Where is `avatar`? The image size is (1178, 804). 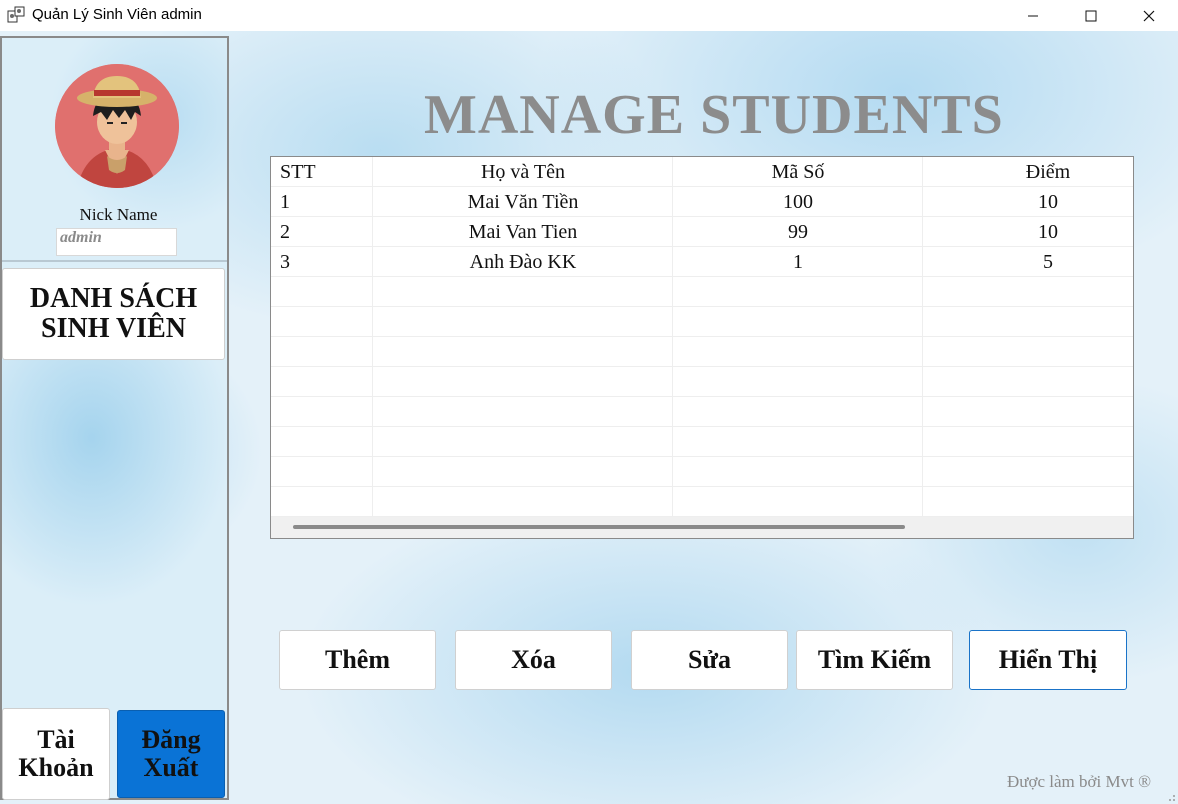 avatar is located at coordinates (117, 126).